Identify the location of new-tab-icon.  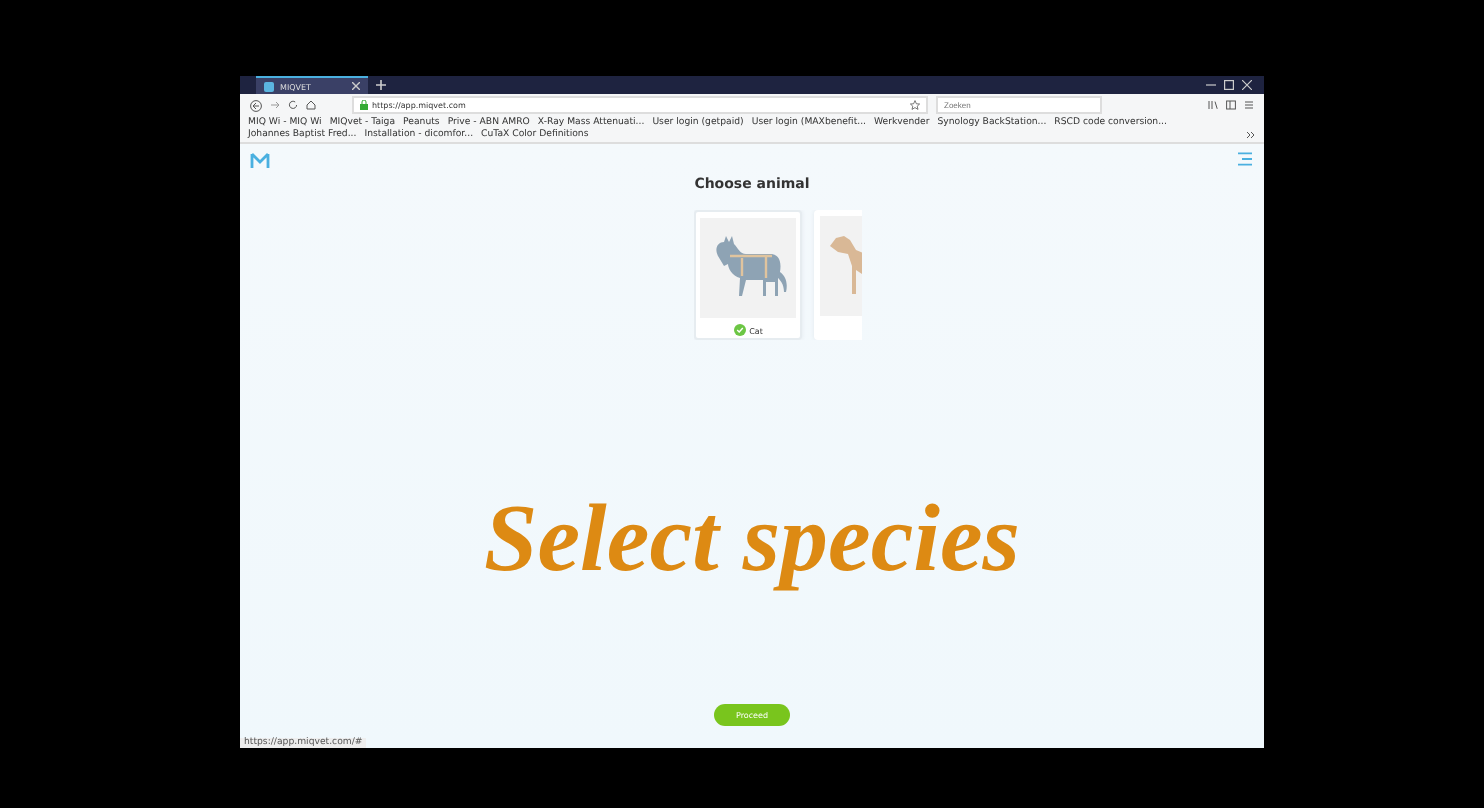
(381, 85).